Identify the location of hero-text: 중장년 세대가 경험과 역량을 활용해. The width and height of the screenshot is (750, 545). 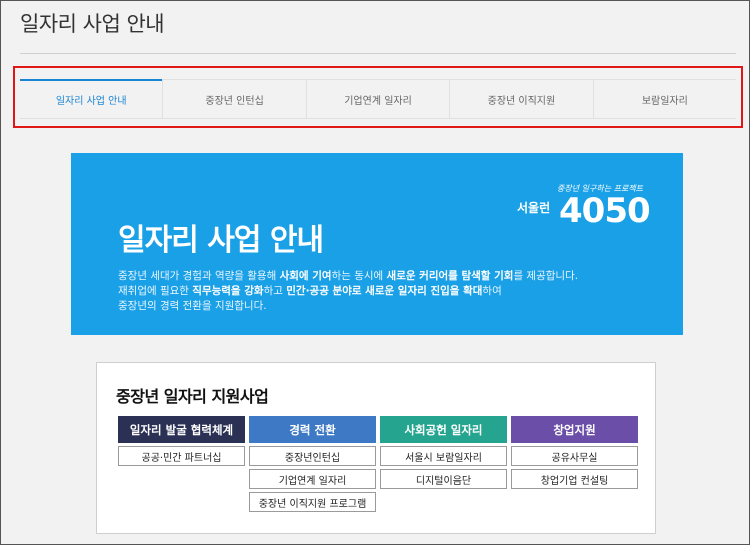
(199, 276).